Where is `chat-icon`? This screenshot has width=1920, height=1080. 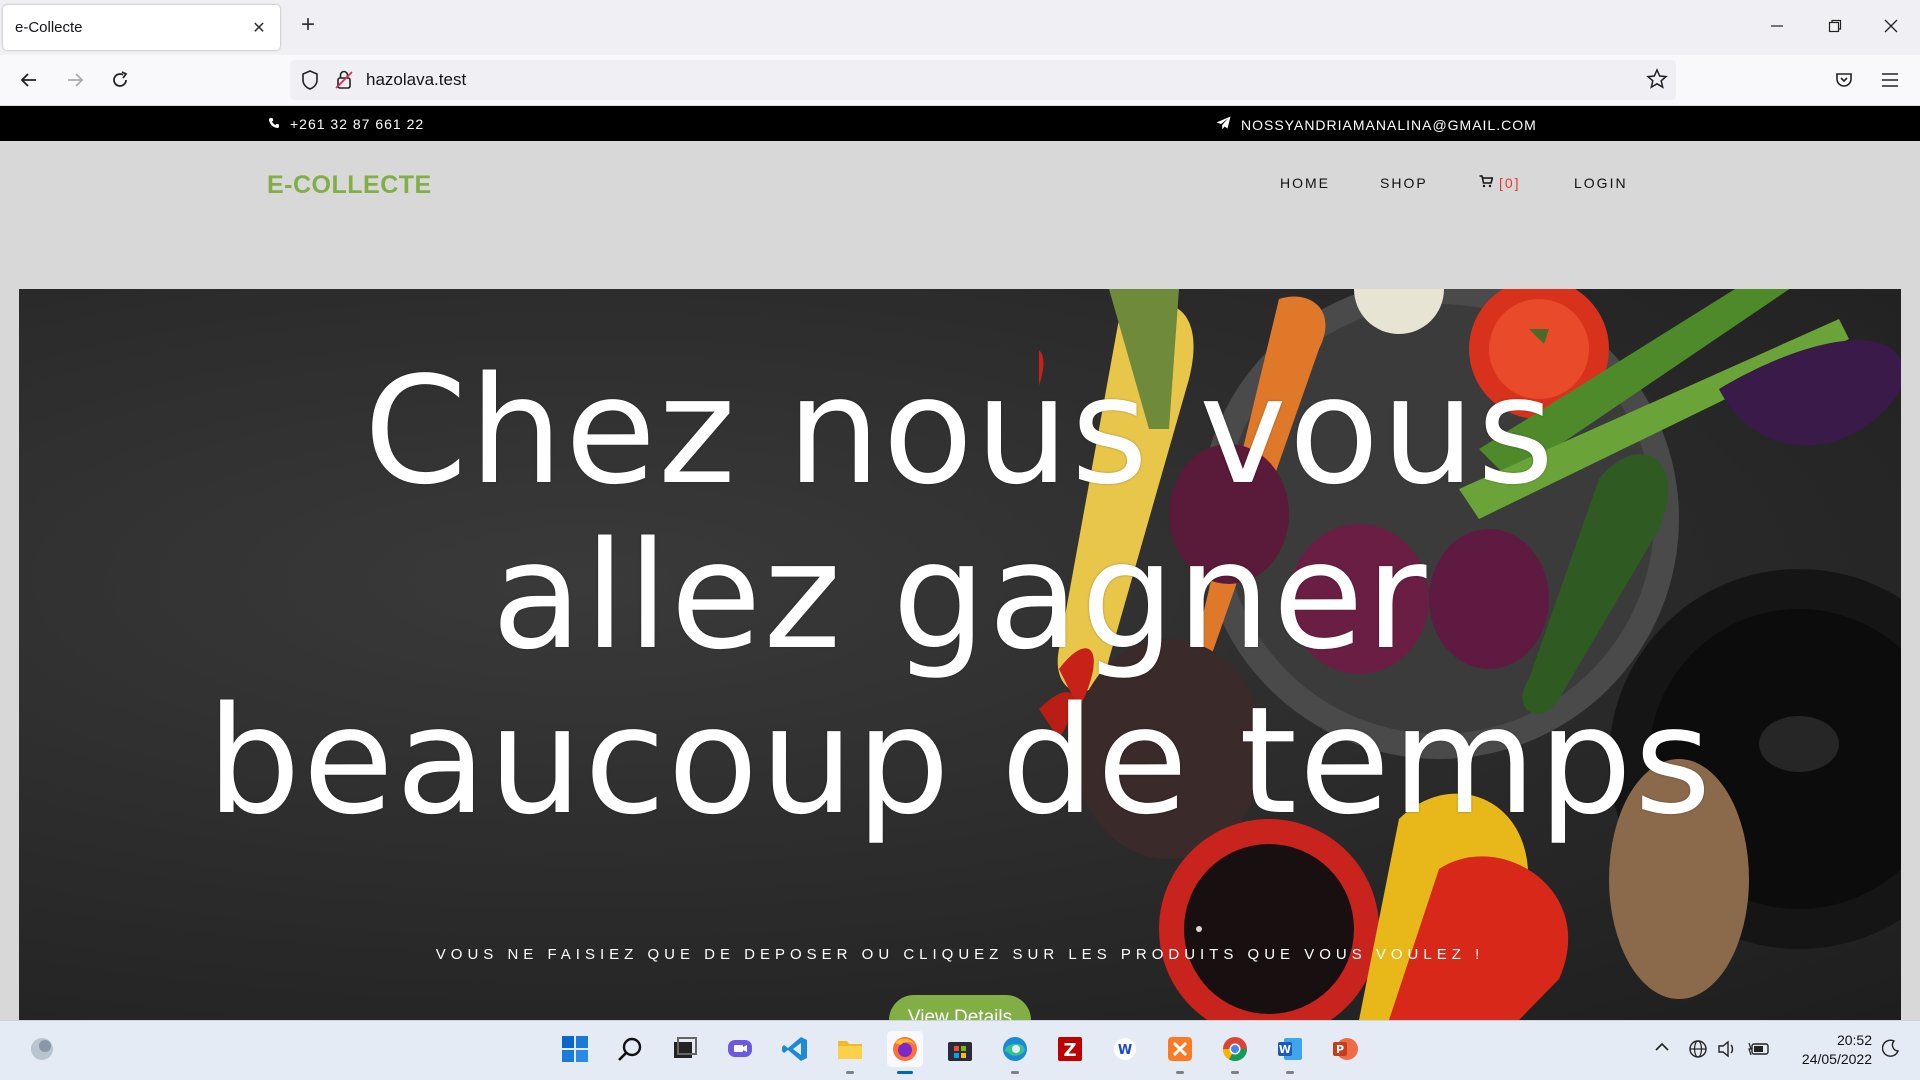
chat-icon is located at coordinates (740, 1049).